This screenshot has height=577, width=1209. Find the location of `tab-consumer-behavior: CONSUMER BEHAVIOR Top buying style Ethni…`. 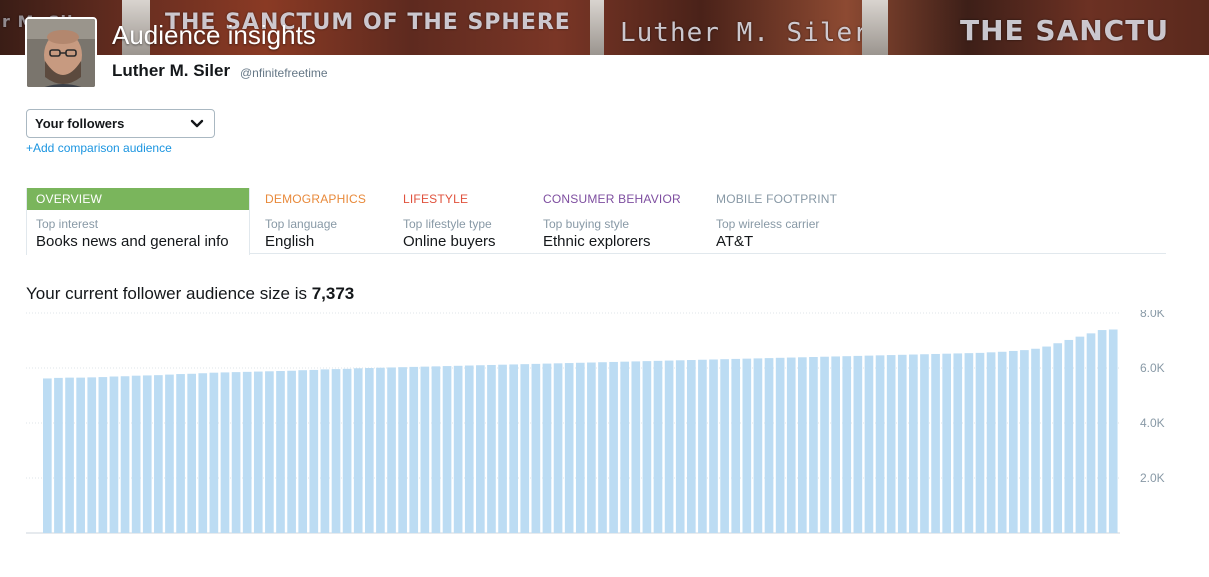

tab-consumer-behavior: CONSUMER BEHAVIOR Top buying style Ethni… is located at coordinates (612, 221).